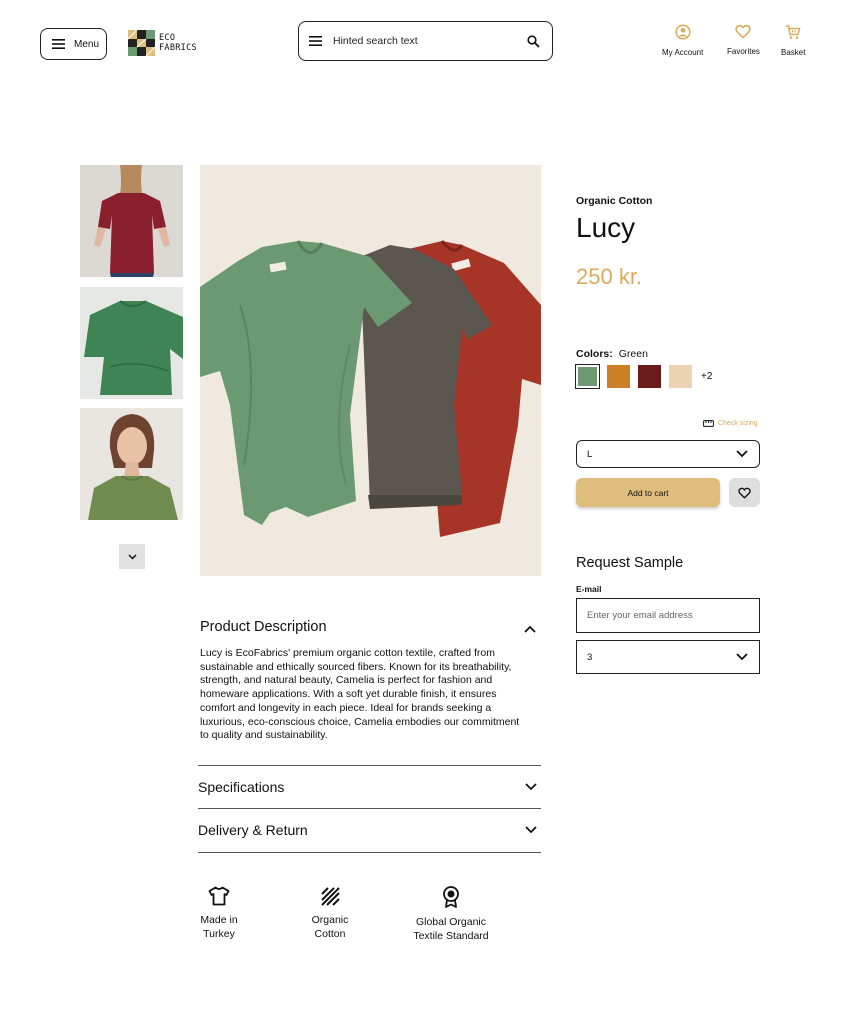 This screenshot has height=1027, width=850. I want to click on specifications-accordion: Specifications, so click(369, 786).